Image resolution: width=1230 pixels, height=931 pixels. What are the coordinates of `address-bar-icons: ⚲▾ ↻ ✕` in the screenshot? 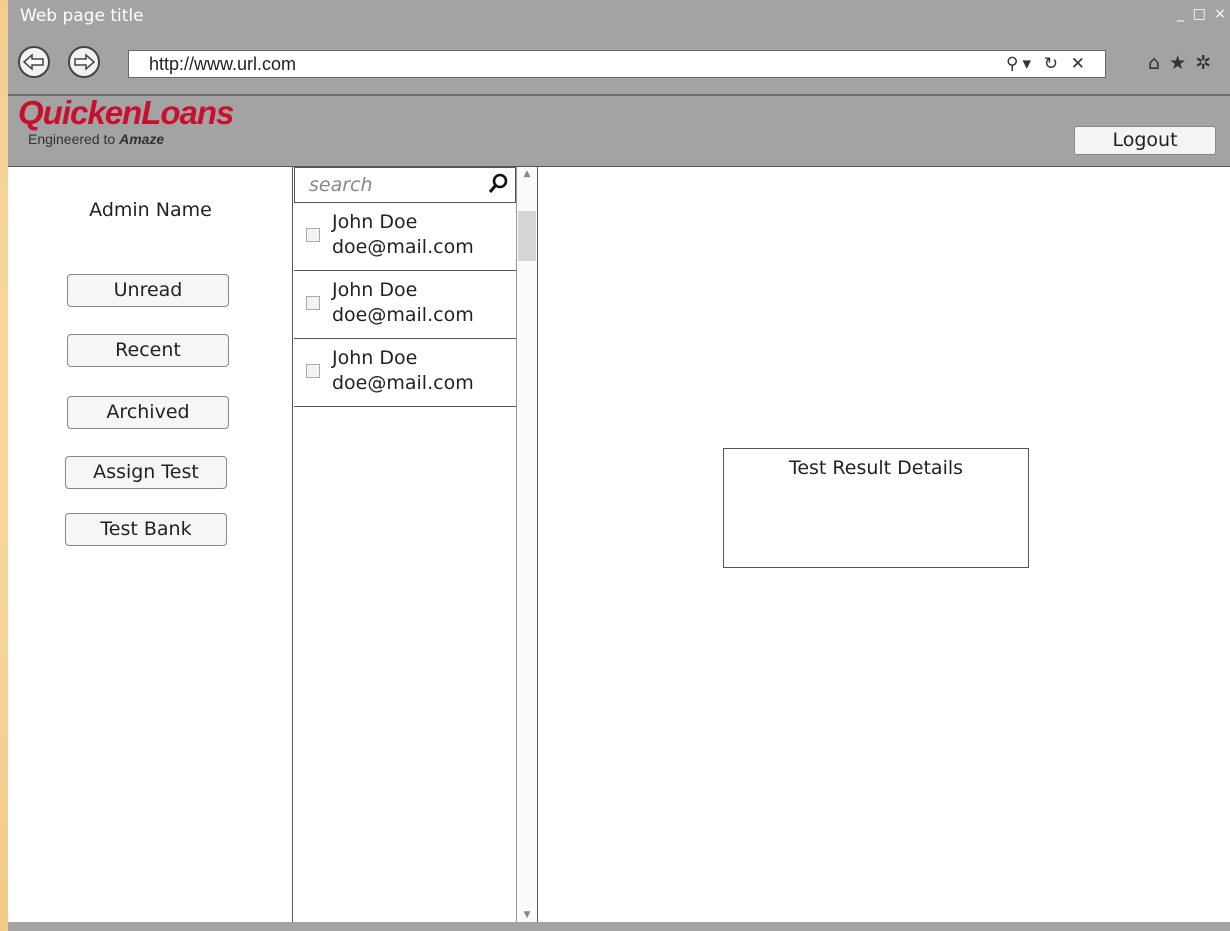 It's located at (1047, 64).